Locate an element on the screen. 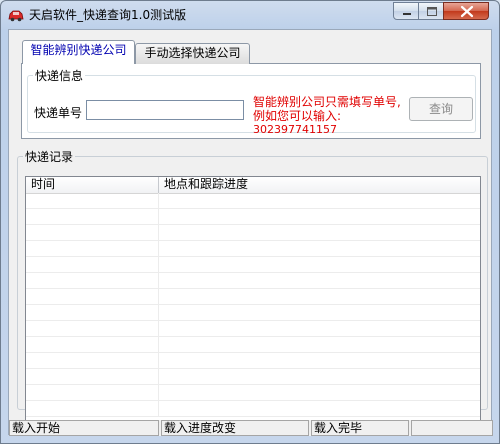  close-button is located at coordinates (466, 11).